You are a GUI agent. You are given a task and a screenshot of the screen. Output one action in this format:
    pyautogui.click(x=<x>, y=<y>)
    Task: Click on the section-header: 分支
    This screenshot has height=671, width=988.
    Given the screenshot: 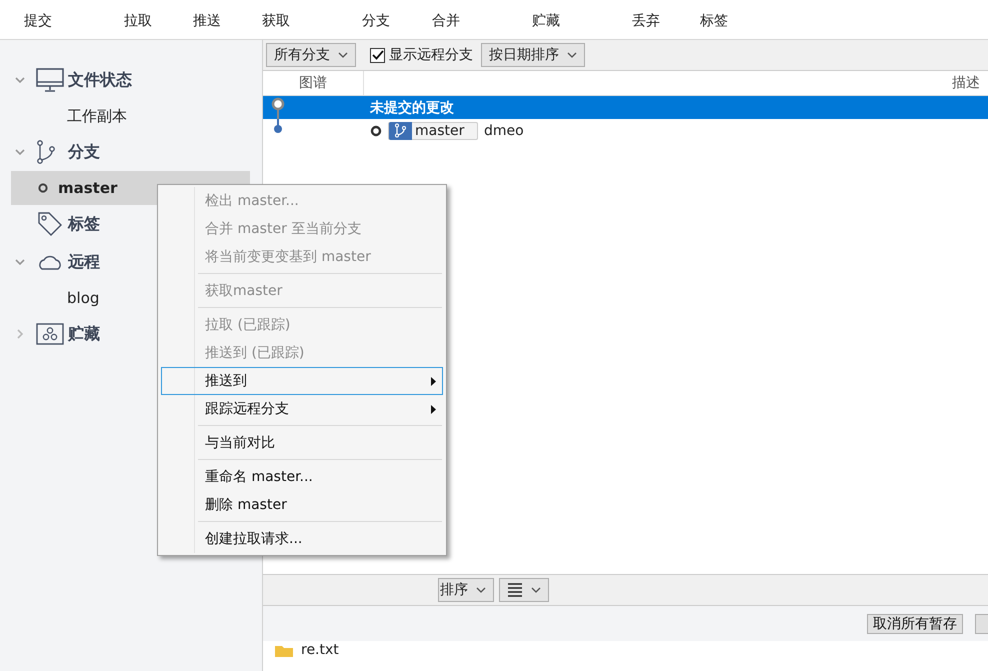 What is the action you would take?
    pyautogui.click(x=84, y=152)
    